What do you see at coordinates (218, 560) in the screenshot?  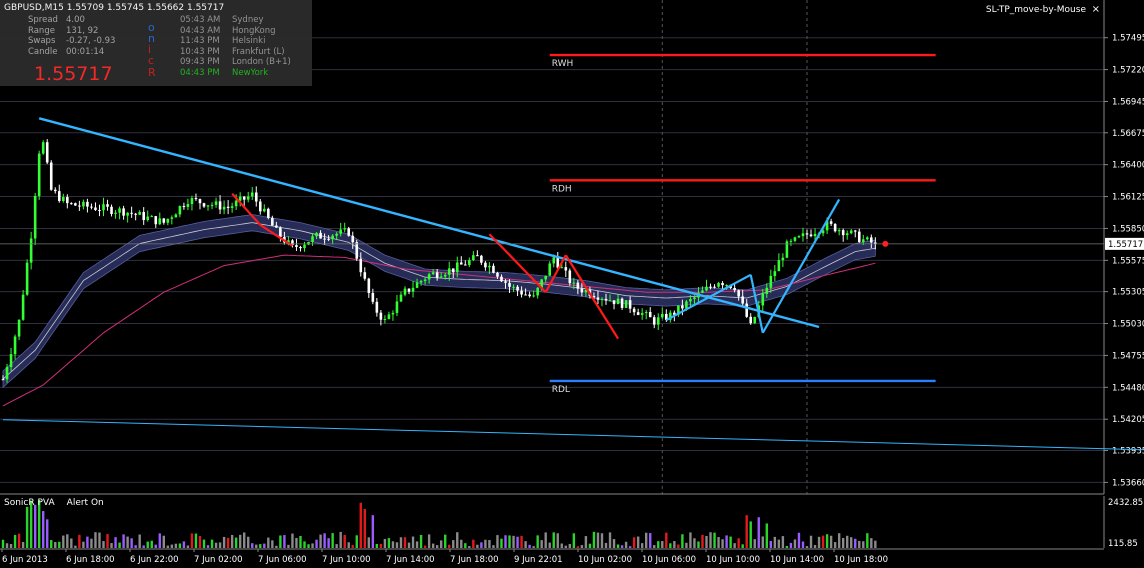 I see `x-tick-label: 7 Jun 02:00` at bounding box center [218, 560].